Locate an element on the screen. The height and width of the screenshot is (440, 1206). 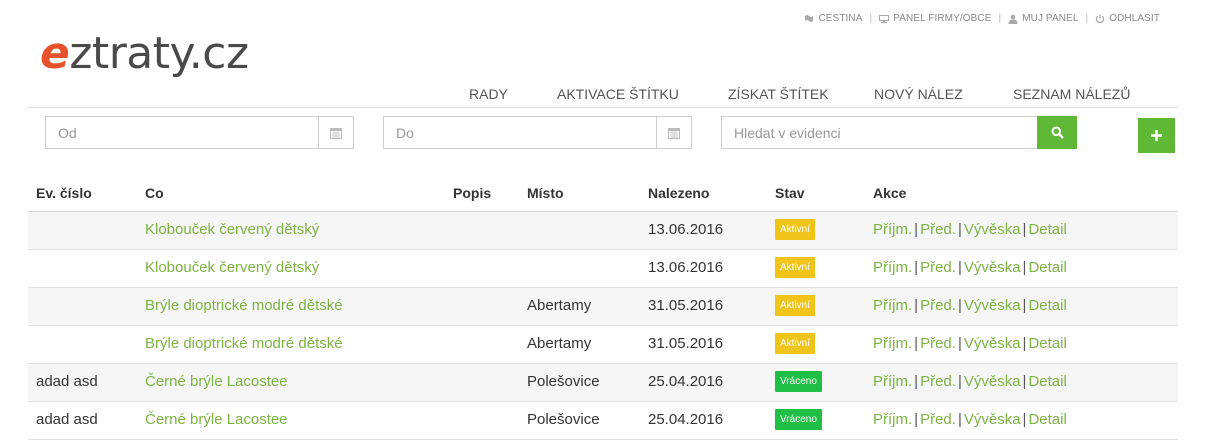
nav-divider is located at coordinates (603, 107).